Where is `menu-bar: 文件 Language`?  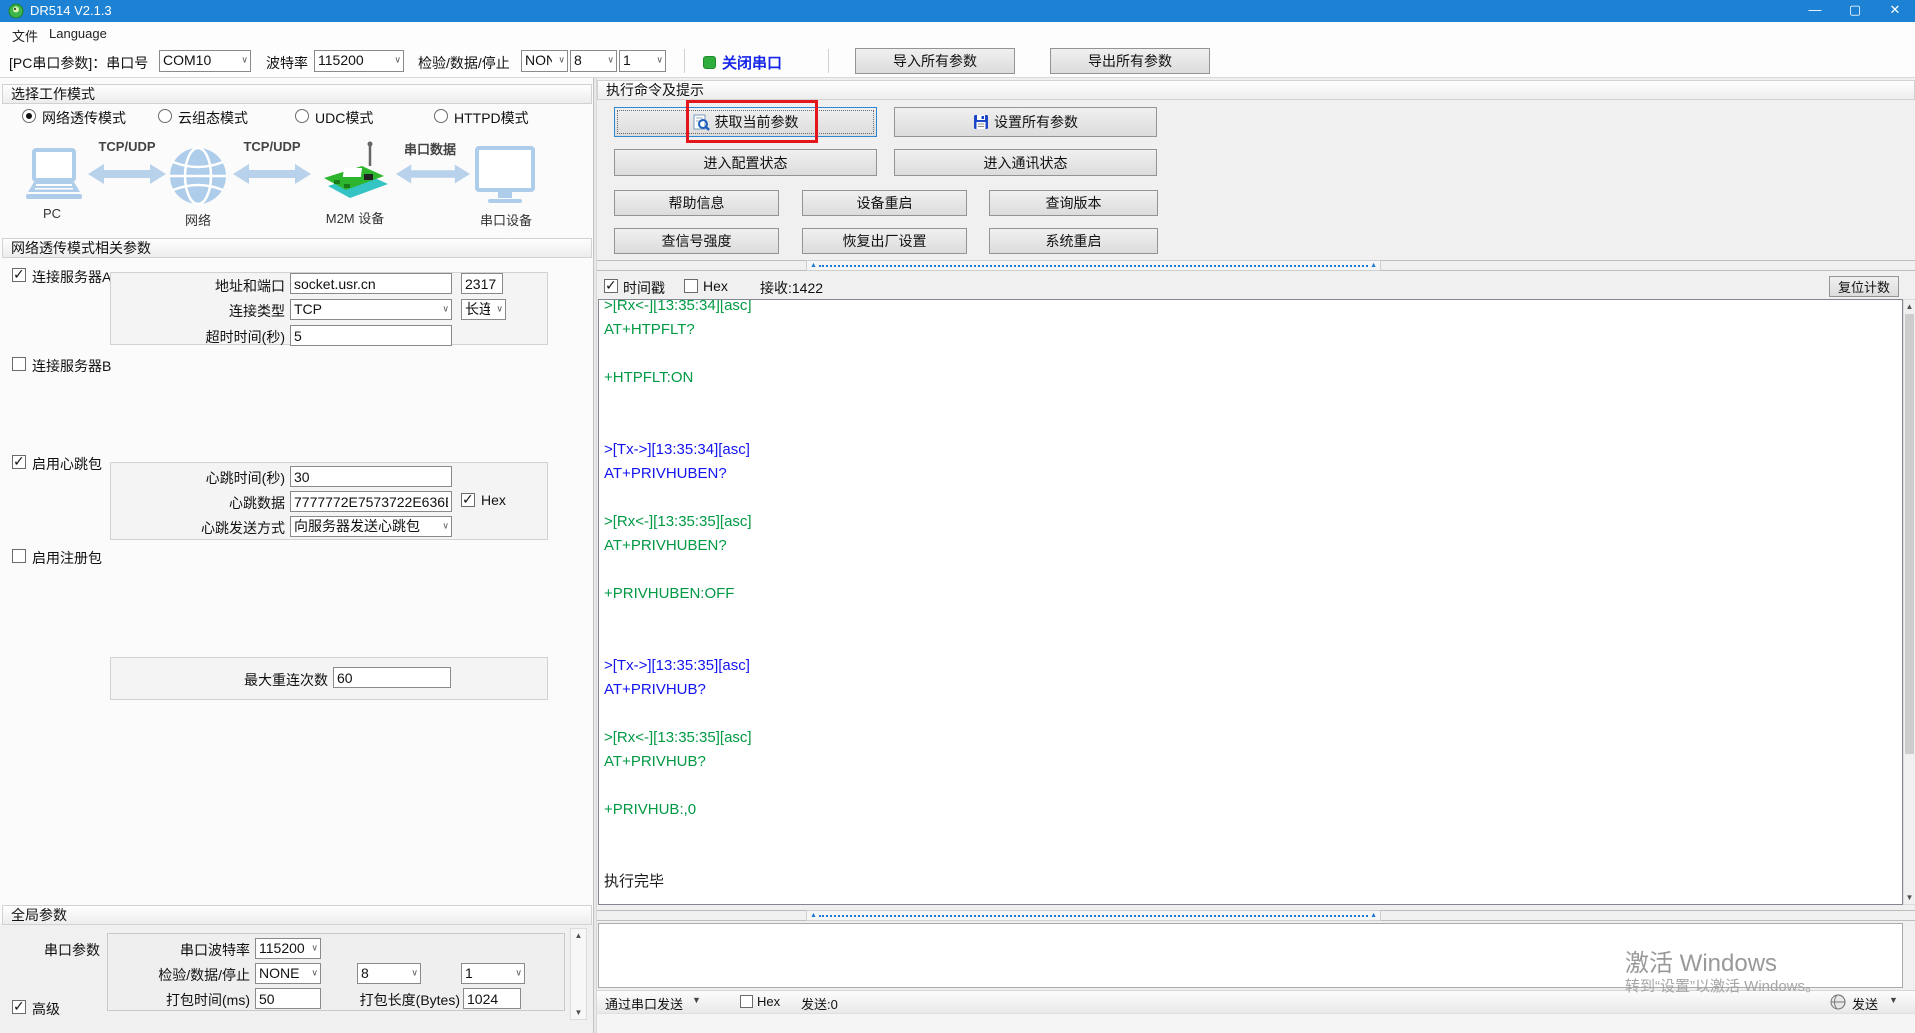 menu-bar: 文件 Language is located at coordinates (957, 33).